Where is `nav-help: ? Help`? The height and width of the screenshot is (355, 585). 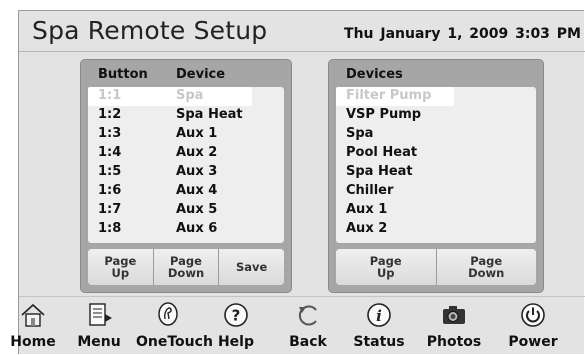 nav-help: ? Help is located at coordinates (236, 327).